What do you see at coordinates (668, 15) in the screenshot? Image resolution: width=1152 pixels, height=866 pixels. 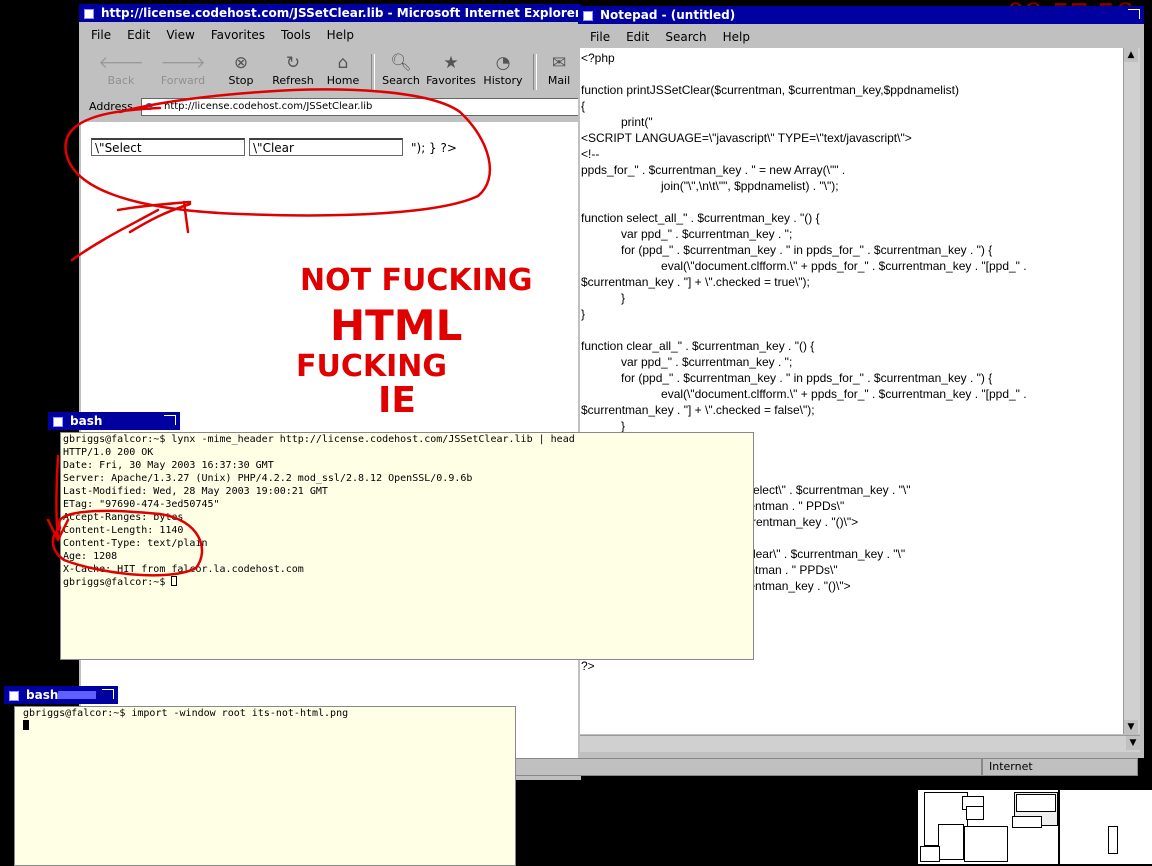 I see `notepad-title: Notepad - (untitled)` at bounding box center [668, 15].